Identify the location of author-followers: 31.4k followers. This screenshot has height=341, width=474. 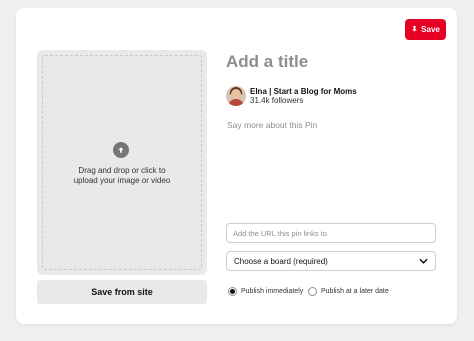
(277, 100).